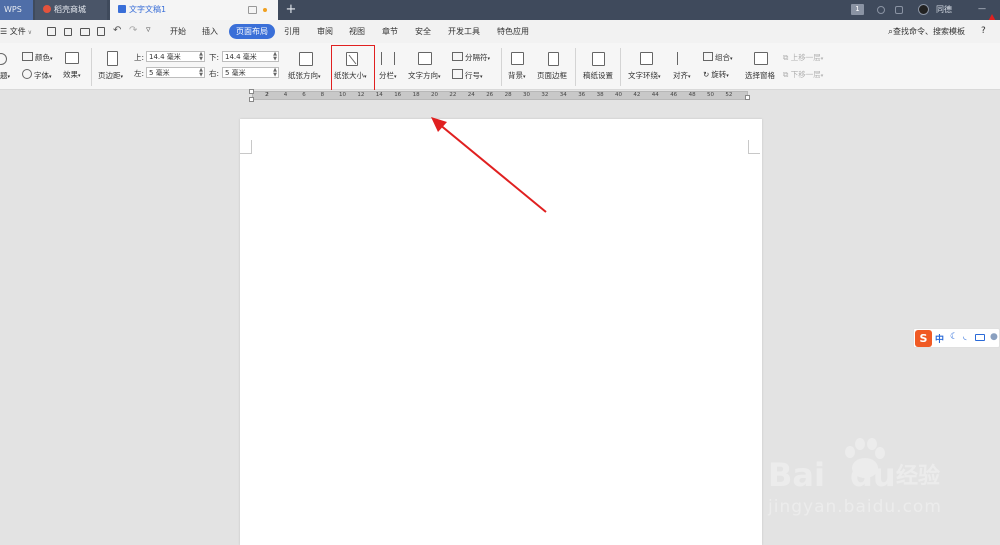 This screenshot has height=545, width=1000. Describe the element at coordinates (923, 9) in the screenshot. I see `avatar` at that location.